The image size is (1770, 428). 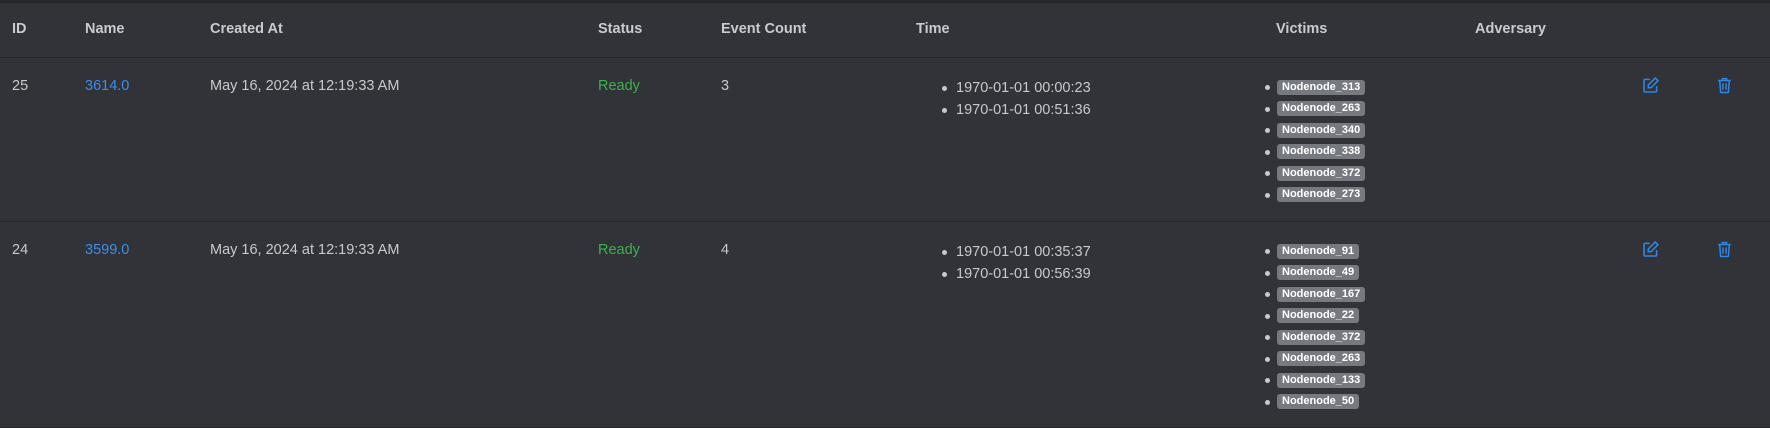 I want to click on row-event-count: 4, so click(x=725, y=250).